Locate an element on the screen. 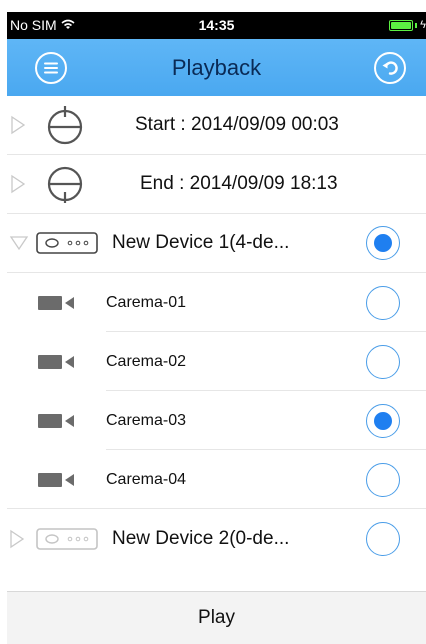 The image size is (426, 644). battery-tip is located at coordinates (416, 25).